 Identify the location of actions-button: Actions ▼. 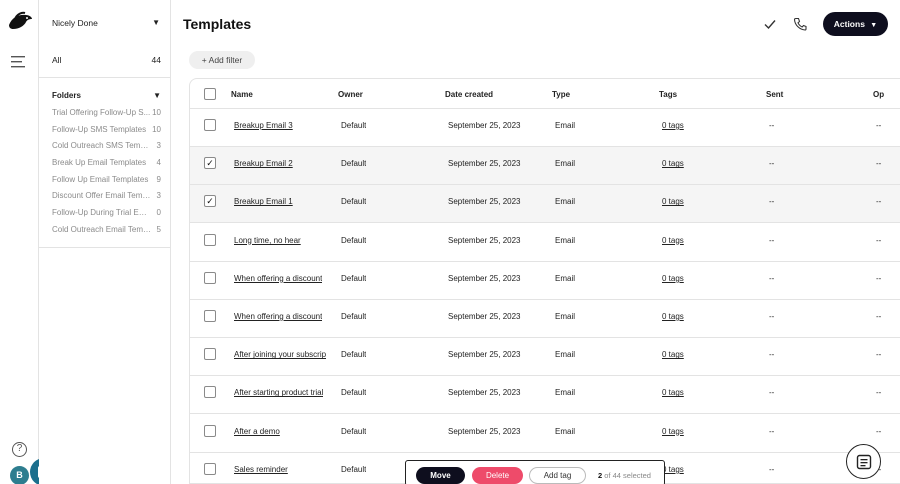
(855, 24).